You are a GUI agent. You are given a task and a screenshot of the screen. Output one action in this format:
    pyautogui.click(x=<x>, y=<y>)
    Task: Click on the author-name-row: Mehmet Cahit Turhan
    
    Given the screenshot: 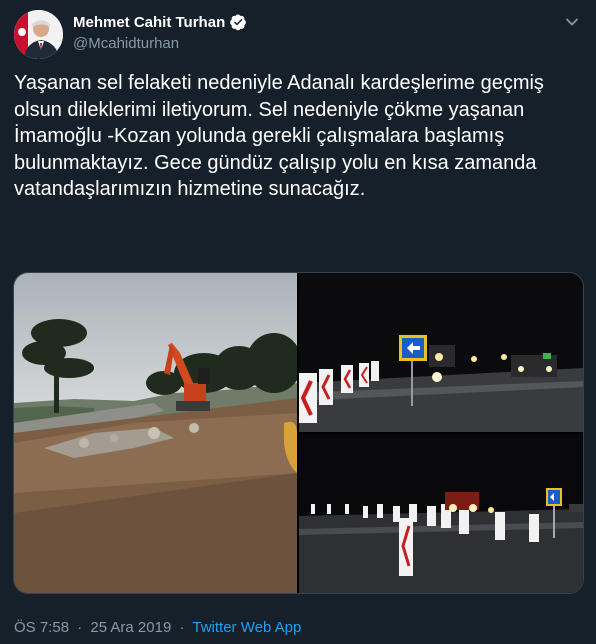 What is the action you would take?
    pyautogui.click(x=160, y=22)
    